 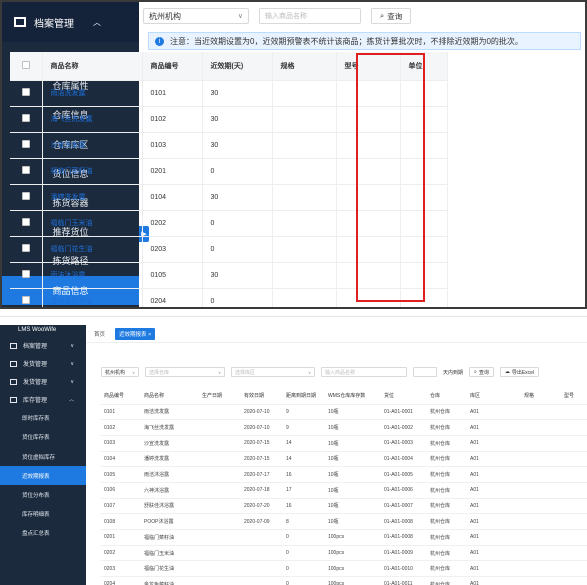 I want to click on sidebar-group: 档案管理 ∨, so click(x=43, y=346).